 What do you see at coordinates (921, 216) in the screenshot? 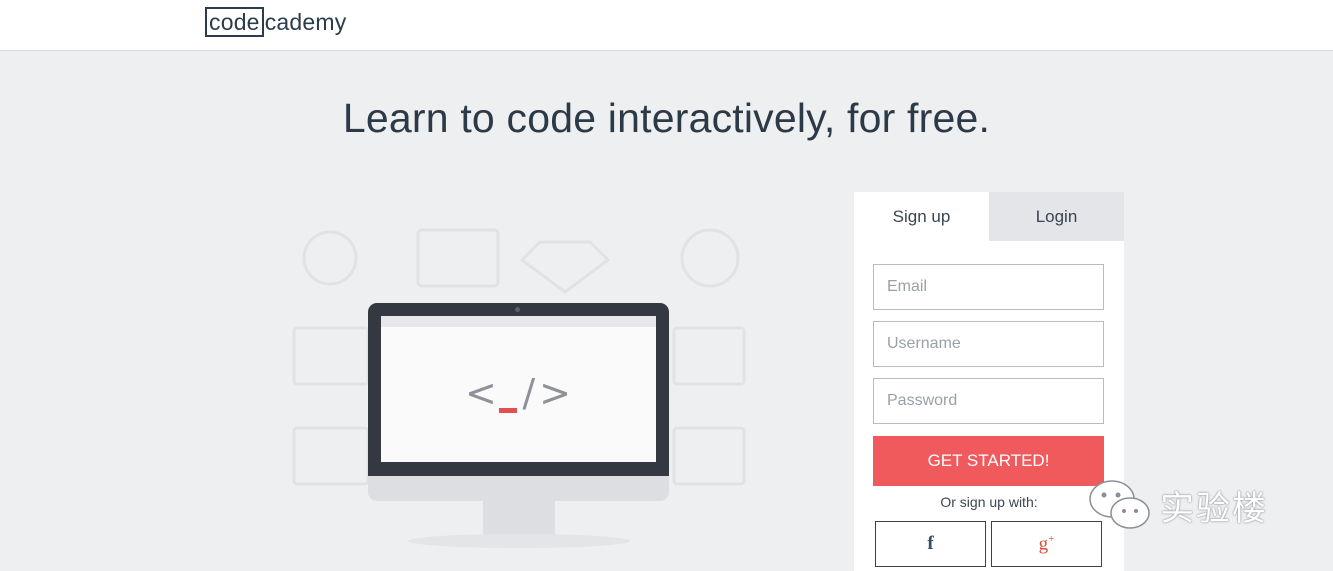
I see `tab-sign-up: Sign up` at bounding box center [921, 216].